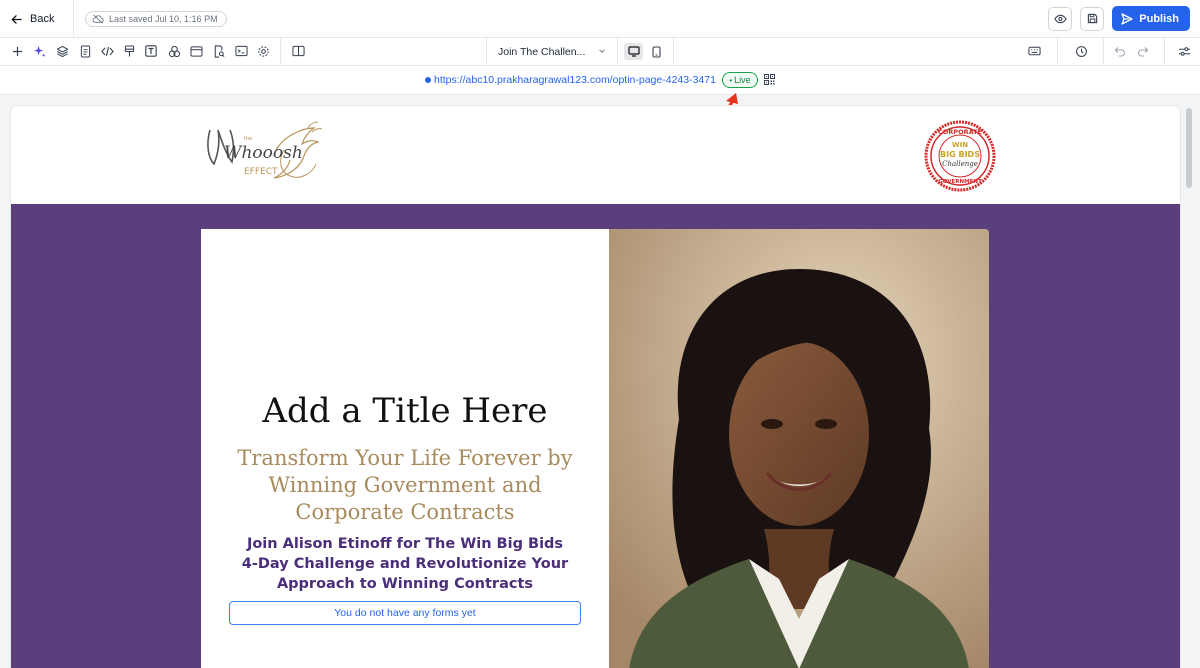 This screenshot has width=1200, height=668. What do you see at coordinates (1127, 18) in the screenshot?
I see `send-icon` at bounding box center [1127, 18].